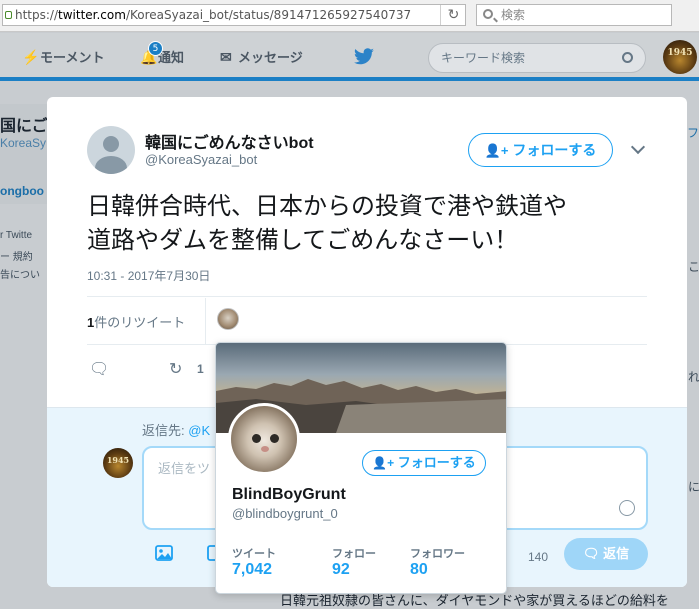 This screenshot has height=609, width=699. I want to click on url-prefix: https://, so click(37, 15).